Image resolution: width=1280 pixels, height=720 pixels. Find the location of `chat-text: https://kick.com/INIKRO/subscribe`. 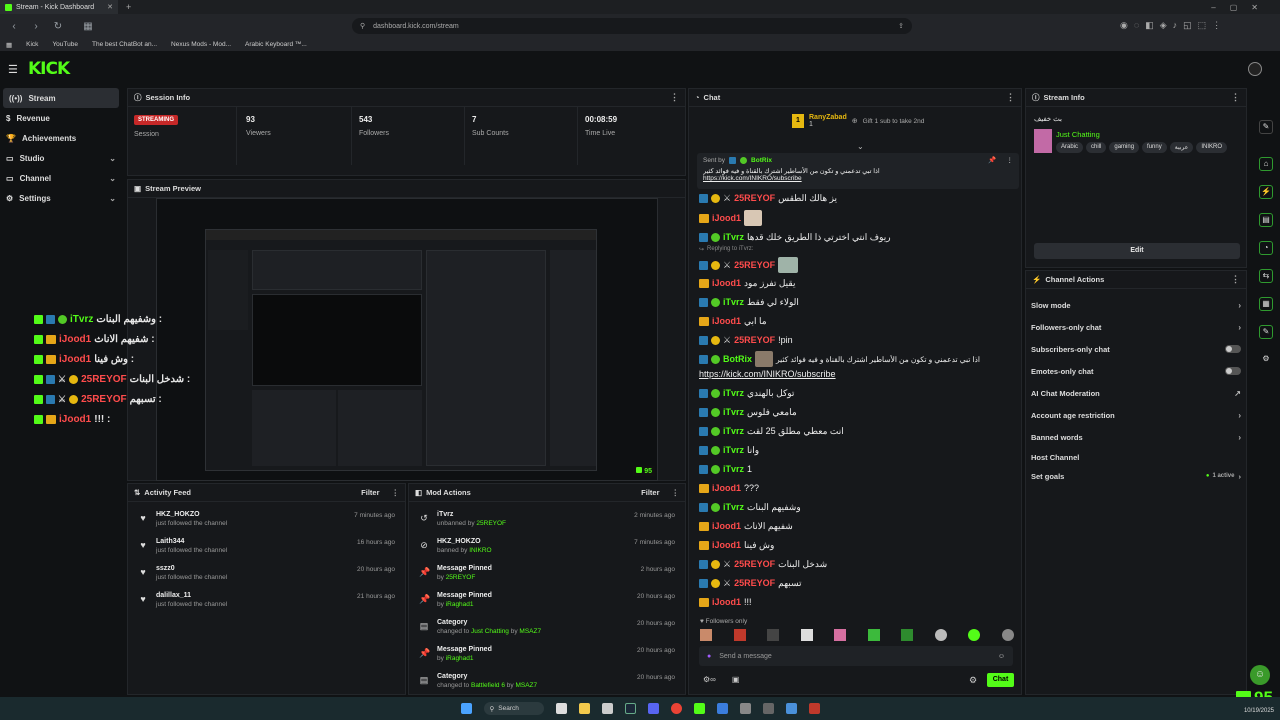

chat-text: https://kick.com/INIKRO/subscribe is located at coordinates (767, 374).